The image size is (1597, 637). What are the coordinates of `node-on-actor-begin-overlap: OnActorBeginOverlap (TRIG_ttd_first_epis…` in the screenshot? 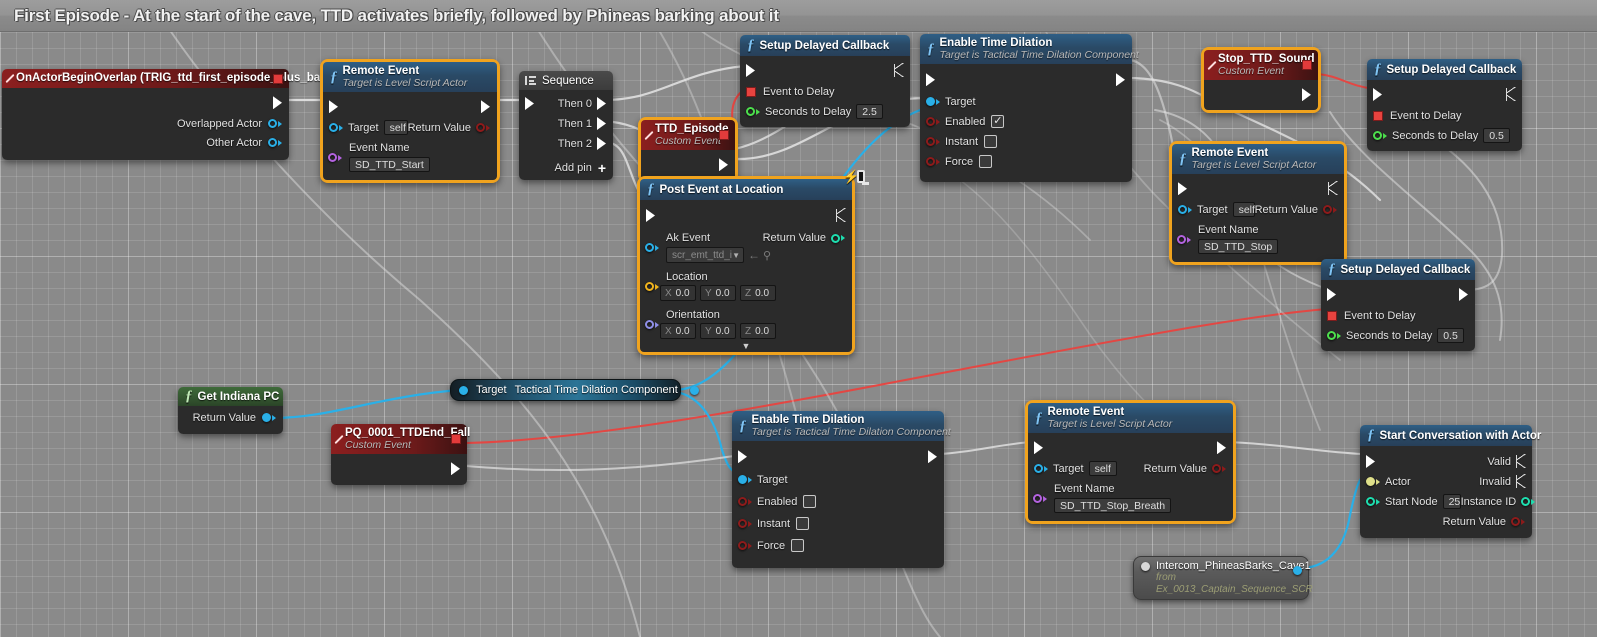 It's located at (168, 115).